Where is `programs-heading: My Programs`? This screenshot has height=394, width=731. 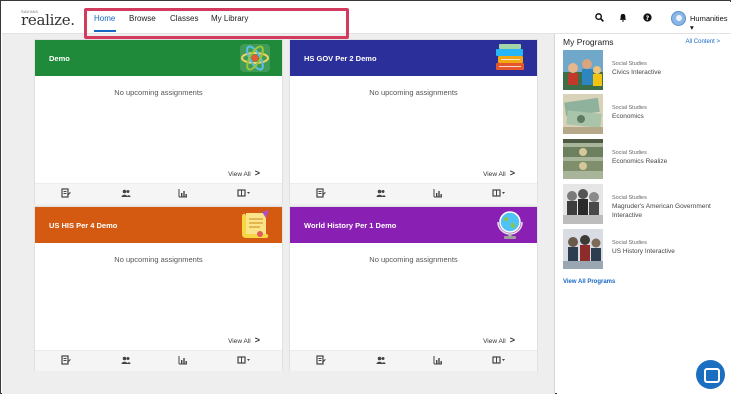
programs-heading: My Programs is located at coordinates (588, 42).